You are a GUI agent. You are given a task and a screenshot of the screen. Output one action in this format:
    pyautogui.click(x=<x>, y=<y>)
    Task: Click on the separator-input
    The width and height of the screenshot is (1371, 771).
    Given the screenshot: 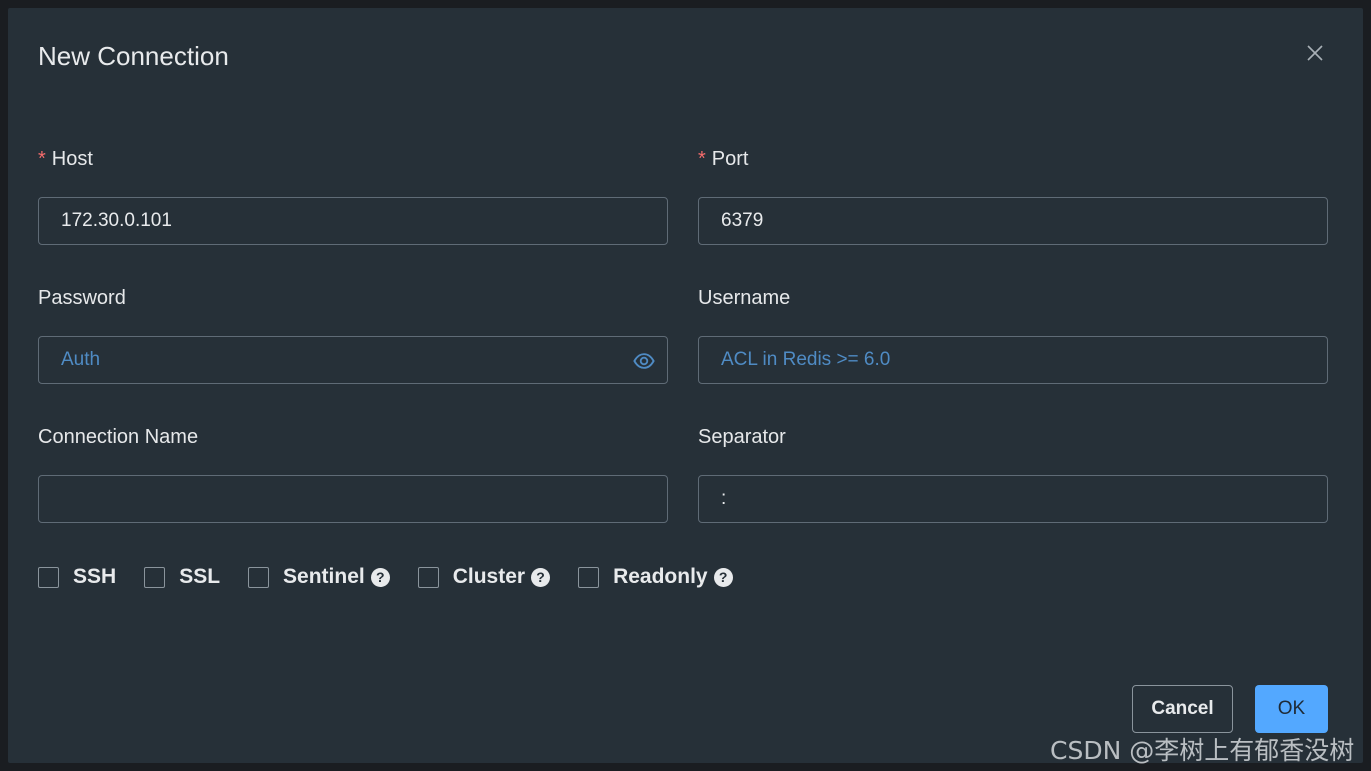 What is the action you would take?
    pyautogui.click(x=1013, y=499)
    